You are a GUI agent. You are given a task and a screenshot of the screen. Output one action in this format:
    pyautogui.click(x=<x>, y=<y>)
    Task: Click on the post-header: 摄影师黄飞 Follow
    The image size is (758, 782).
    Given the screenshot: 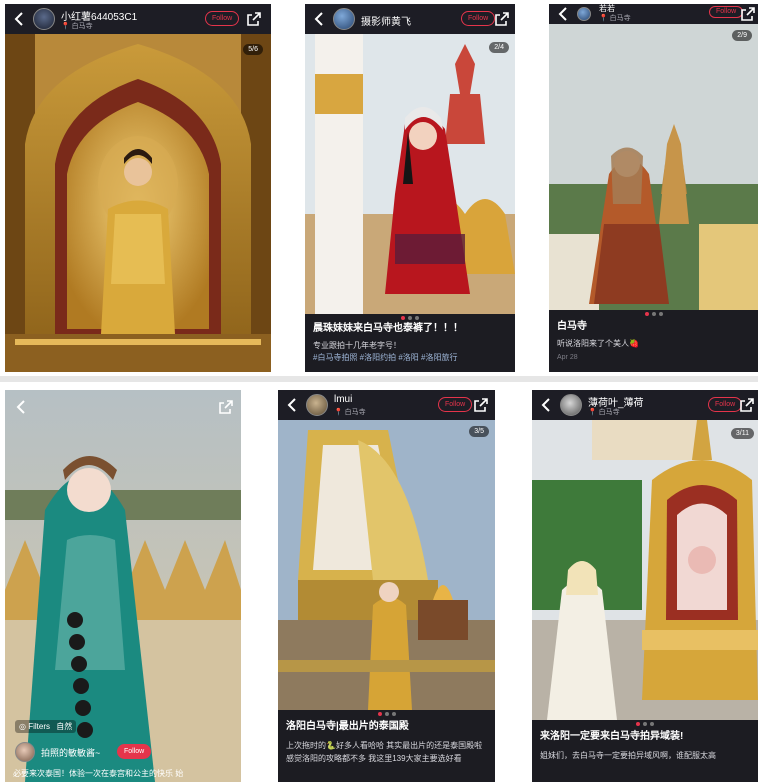 What is the action you would take?
    pyautogui.click(x=410, y=19)
    